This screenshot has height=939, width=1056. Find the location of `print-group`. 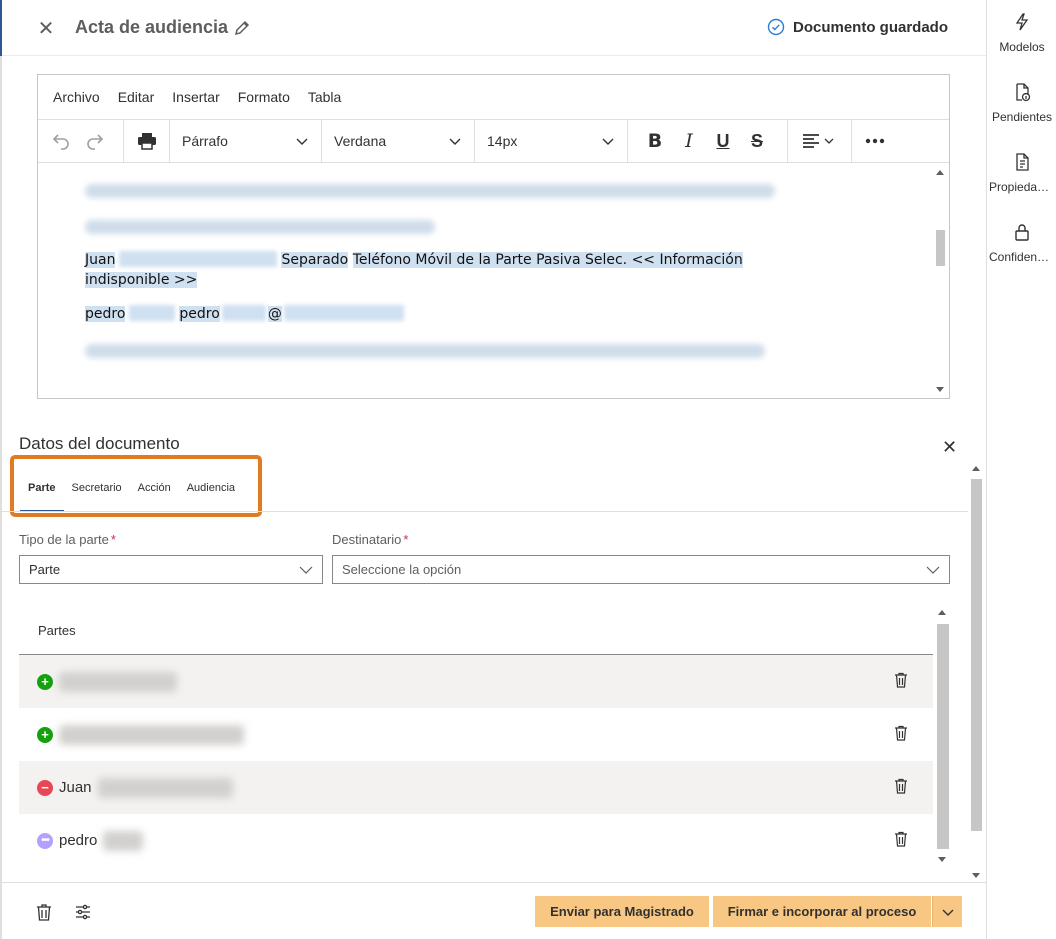

print-group is located at coordinates (147, 141).